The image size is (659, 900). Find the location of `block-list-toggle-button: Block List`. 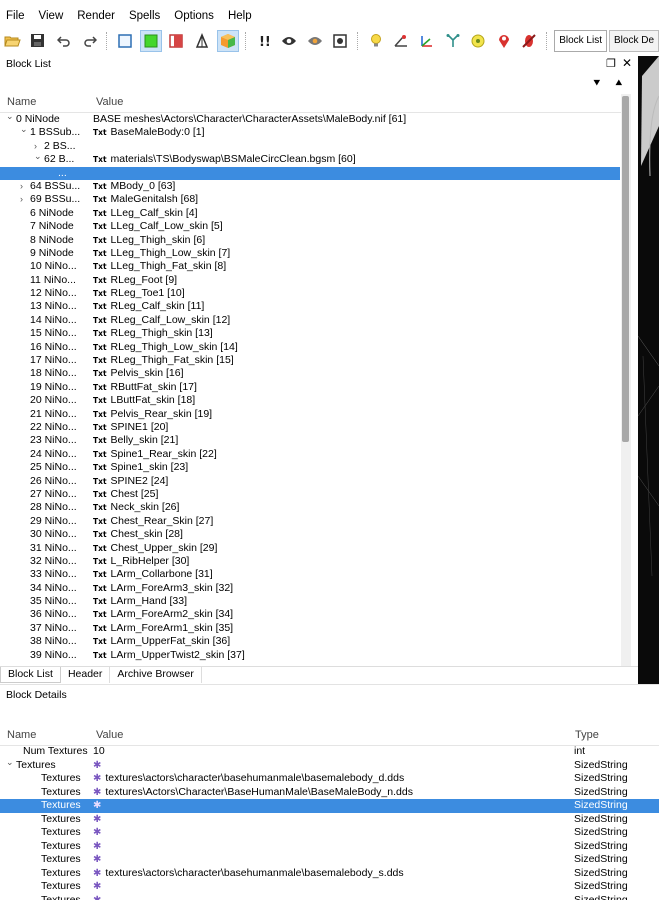

block-list-toggle-button: Block List is located at coordinates (580, 41).